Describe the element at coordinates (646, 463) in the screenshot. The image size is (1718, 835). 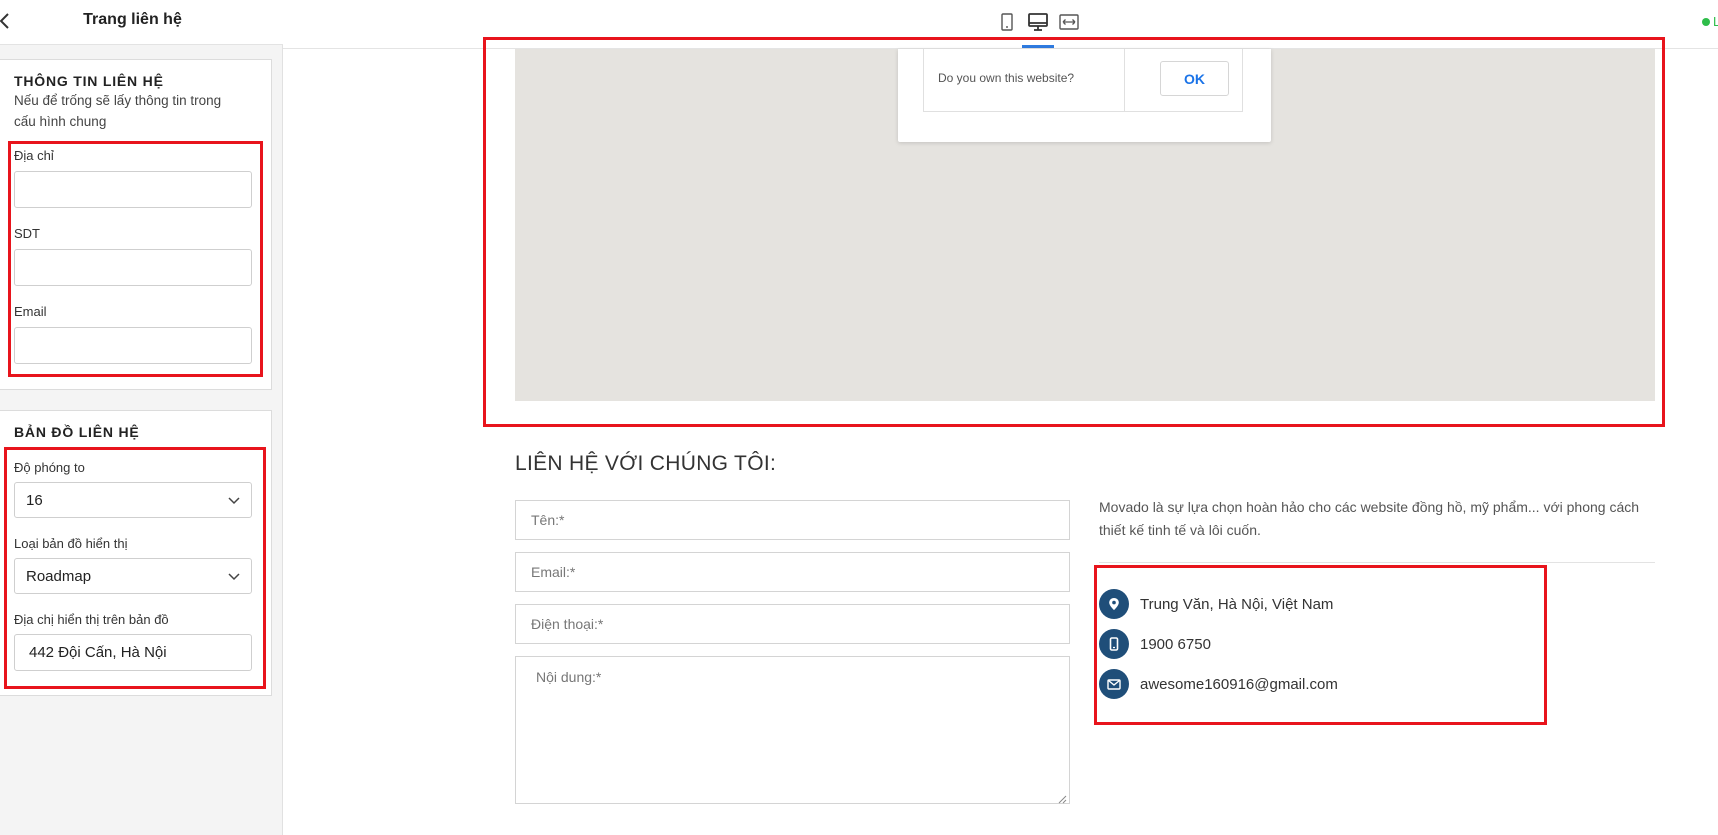
I see `contact-heading: LIÊN HỆ VỚI CHÚNG TÔI:` at that location.